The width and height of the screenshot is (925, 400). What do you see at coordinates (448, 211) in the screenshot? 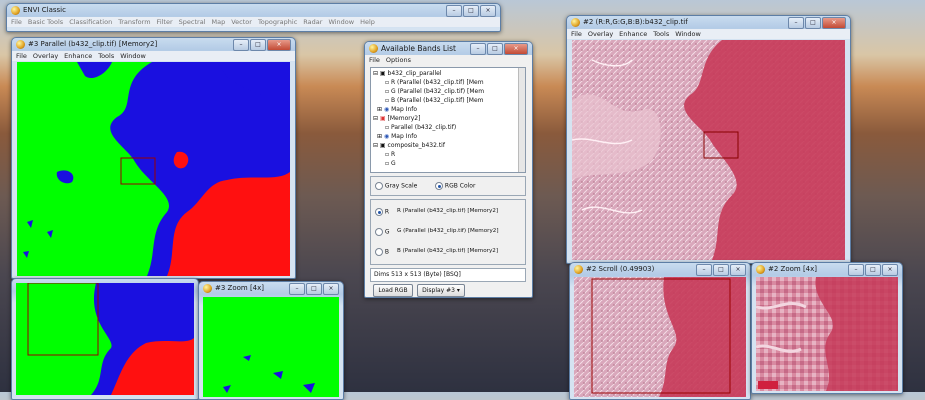
I see `r-channel-band: R (Parallel (b432_clip.tif) [Memory2]` at bounding box center [448, 211].